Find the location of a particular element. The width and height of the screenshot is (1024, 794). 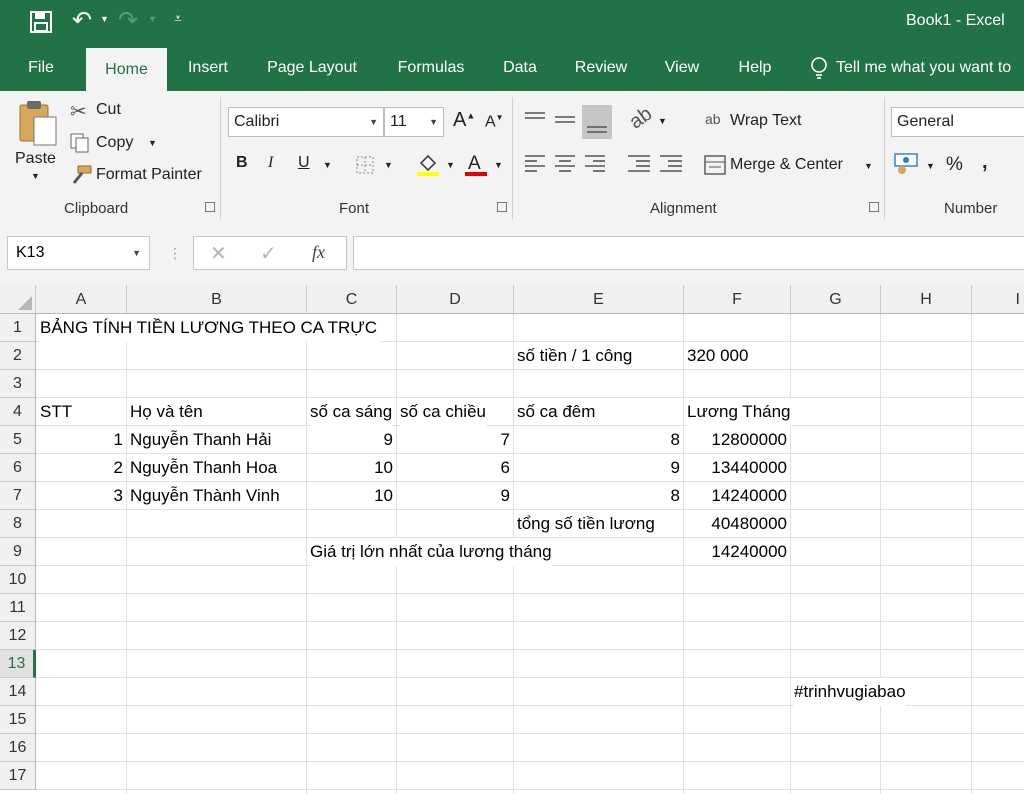

paste-button: Paste is located at coordinates (35, 159).